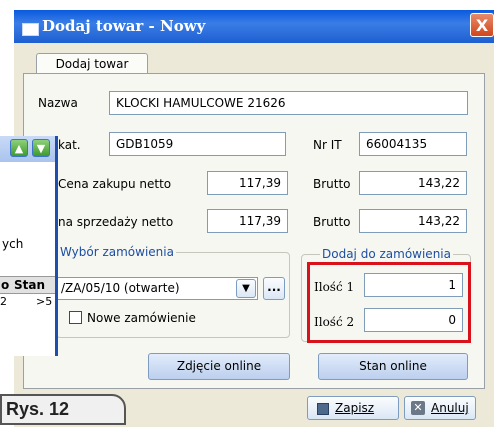 This screenshot has width=494, height=427. Describe the element at coordinates (3, 301) in the screenshot. I see `background-cell-a: 2` at that location.